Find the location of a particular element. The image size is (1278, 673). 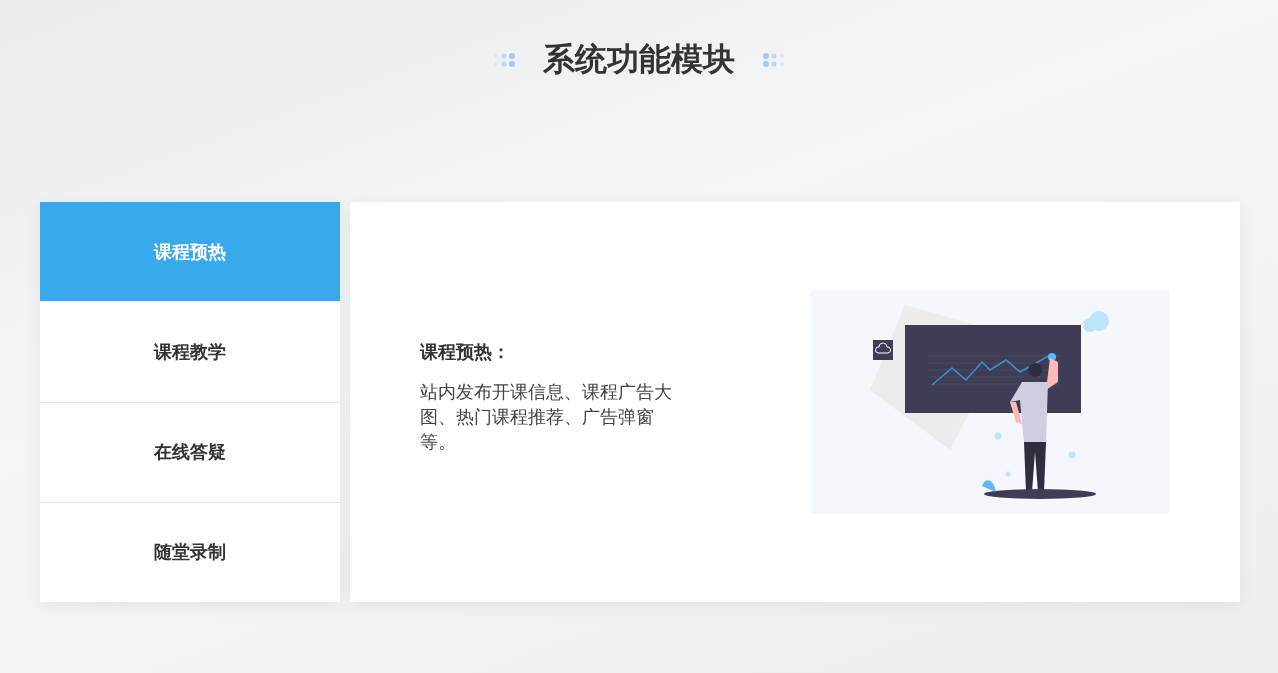

cloud-icon is located at coordinates (883, 350).